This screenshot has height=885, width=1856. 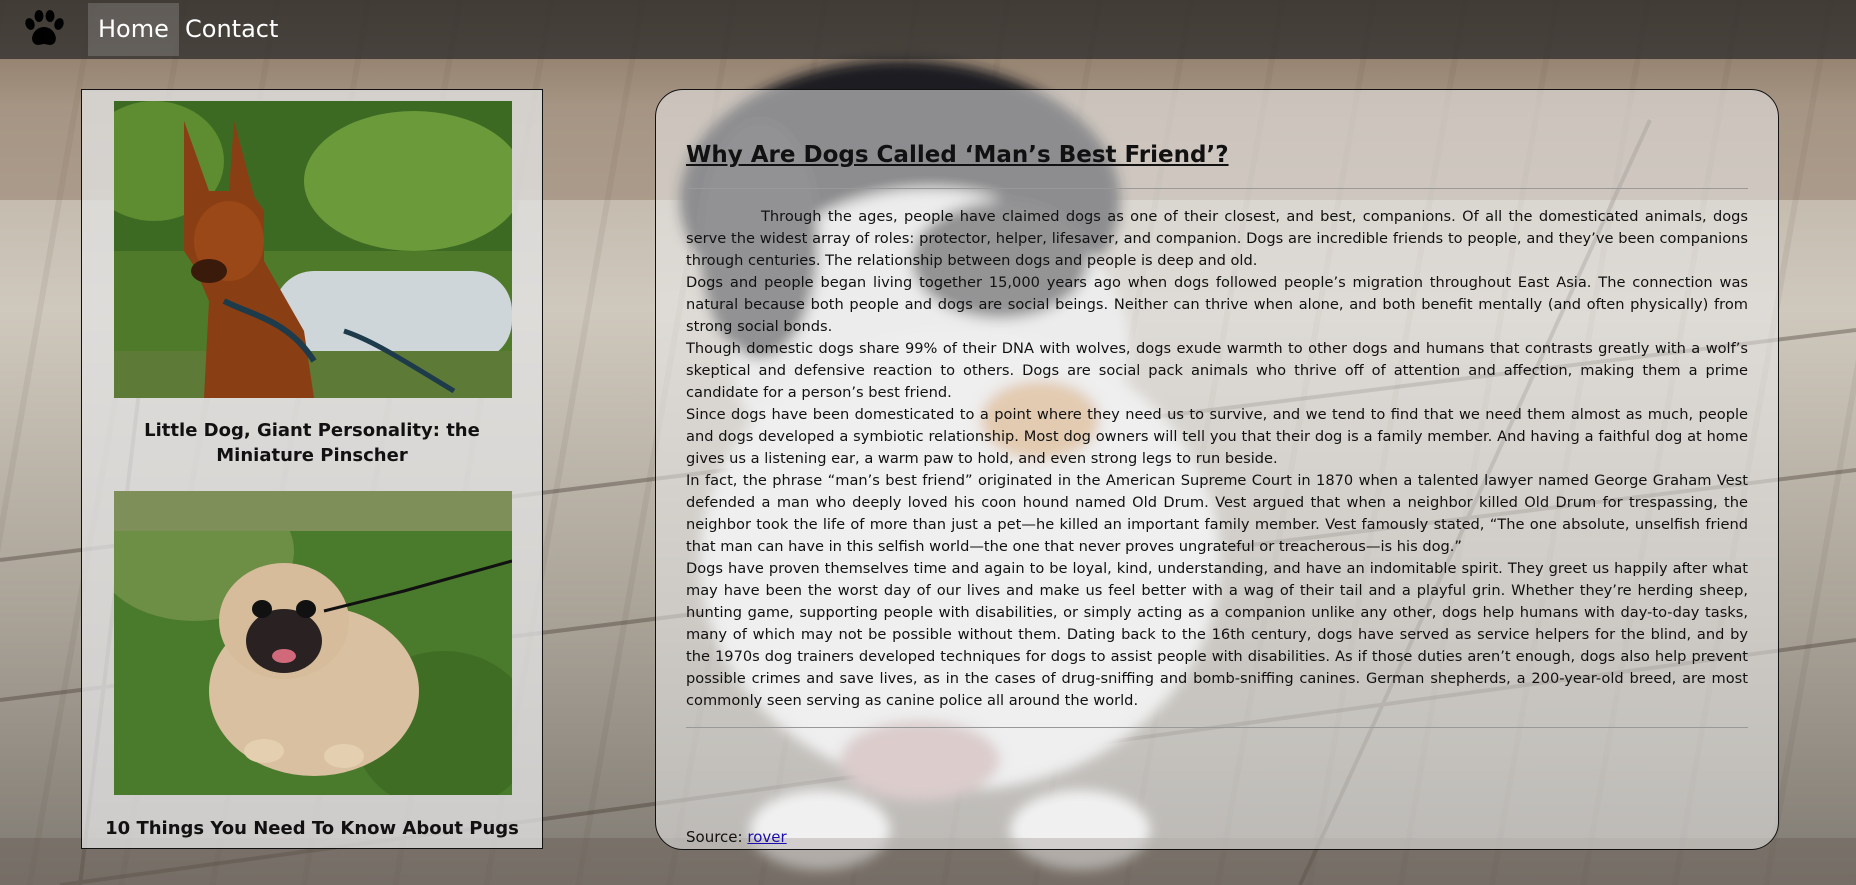 What do you see at coordinates (44, 29) in the screenshot?
I see `paw-icon` at bounding box center [44, 29].